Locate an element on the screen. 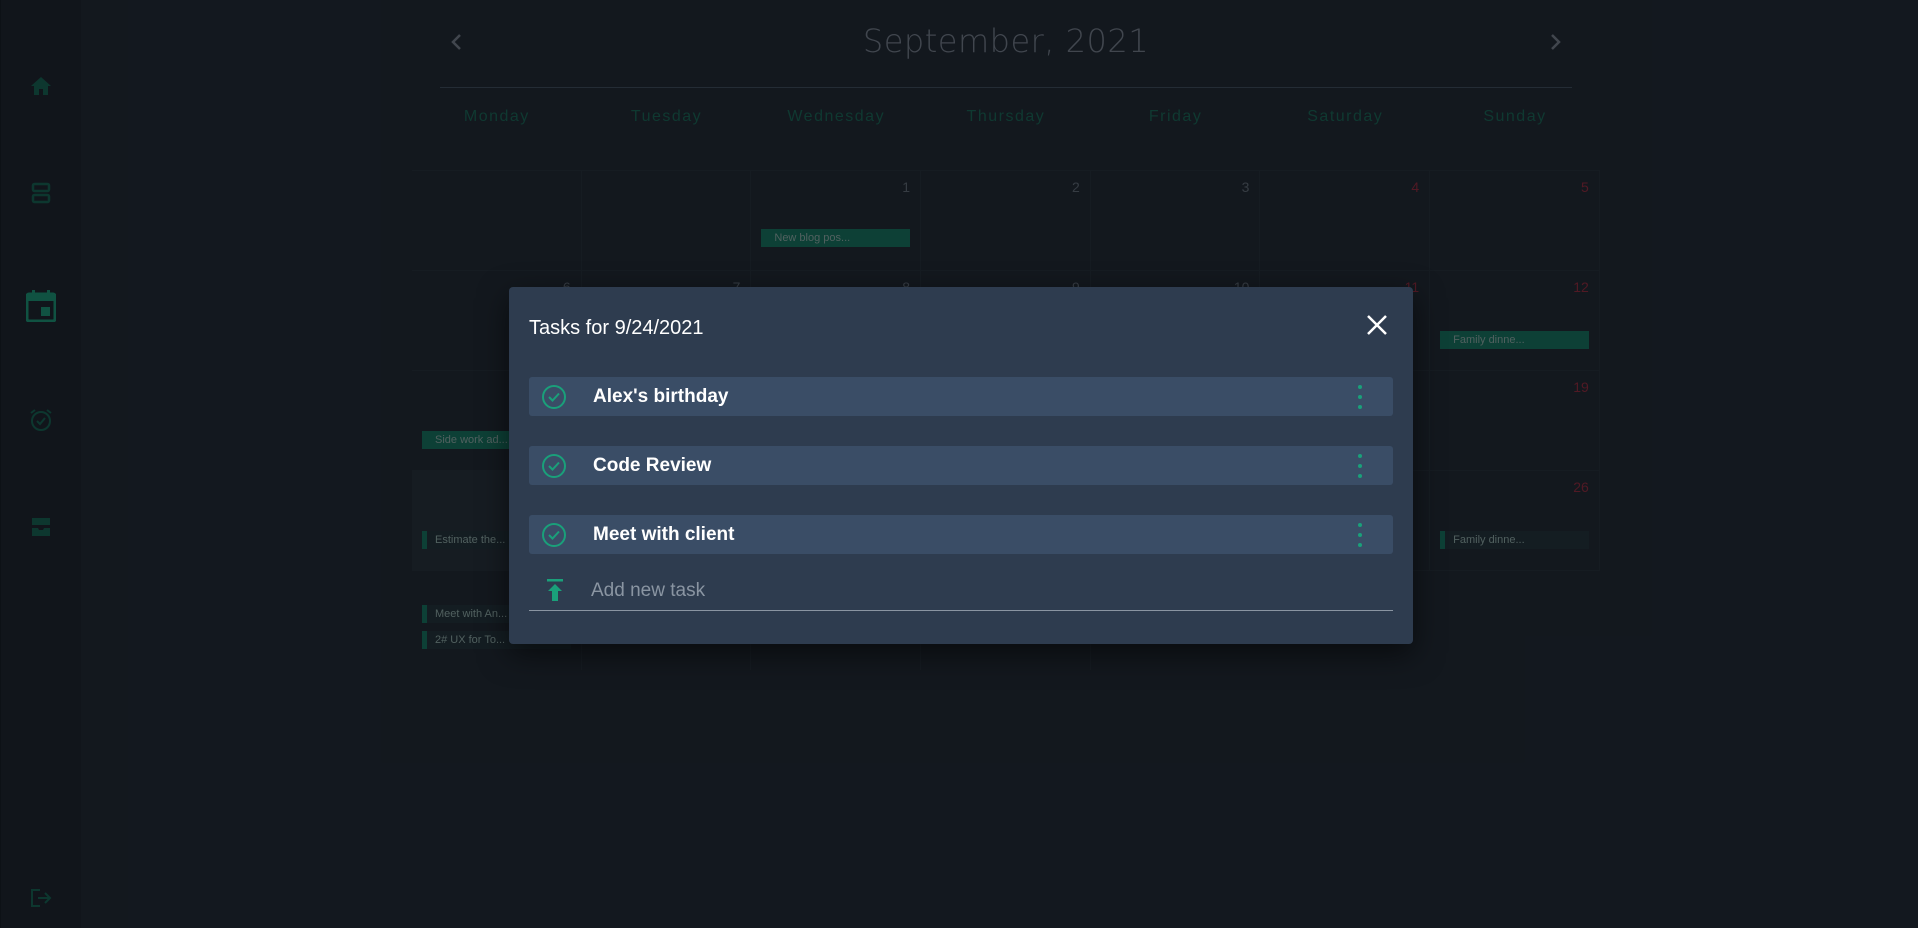 Image resolution: width=1918 pixels, height=928 pixels. add-task-input is located at coordinates (971, 591).